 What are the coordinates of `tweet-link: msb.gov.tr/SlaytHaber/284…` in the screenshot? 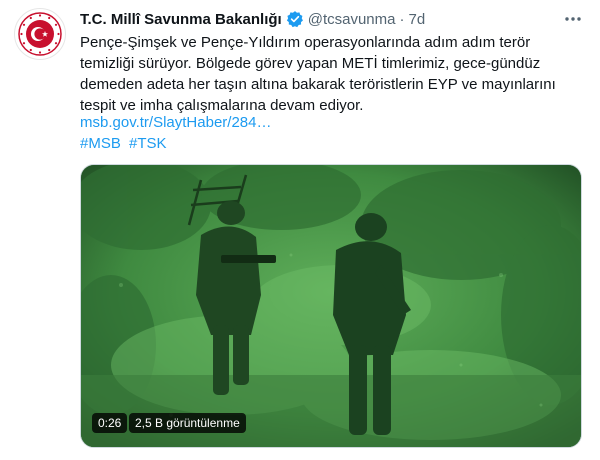 It's located at (175, 122).